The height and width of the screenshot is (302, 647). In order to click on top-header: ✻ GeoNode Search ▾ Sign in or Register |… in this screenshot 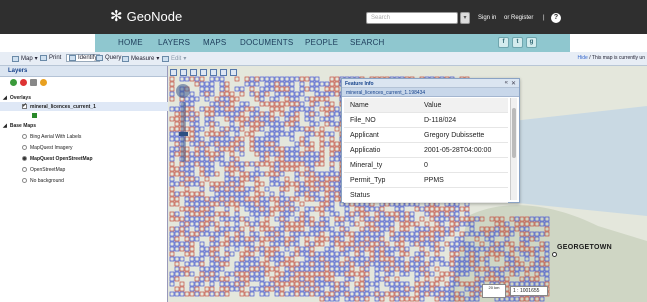, I will do `click(323, 17)`.